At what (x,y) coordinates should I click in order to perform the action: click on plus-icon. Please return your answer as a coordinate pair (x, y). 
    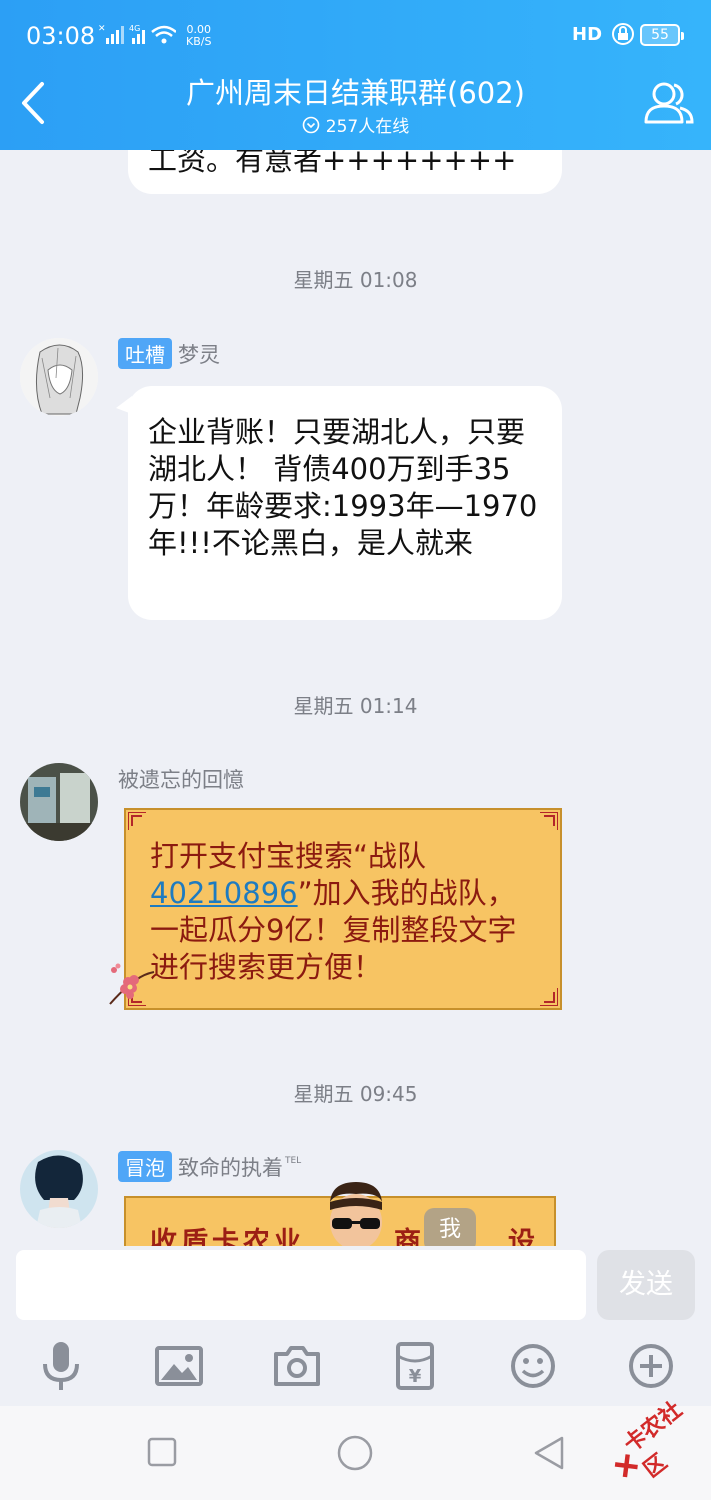
    Looking at the image, I should click on (651, 1366).